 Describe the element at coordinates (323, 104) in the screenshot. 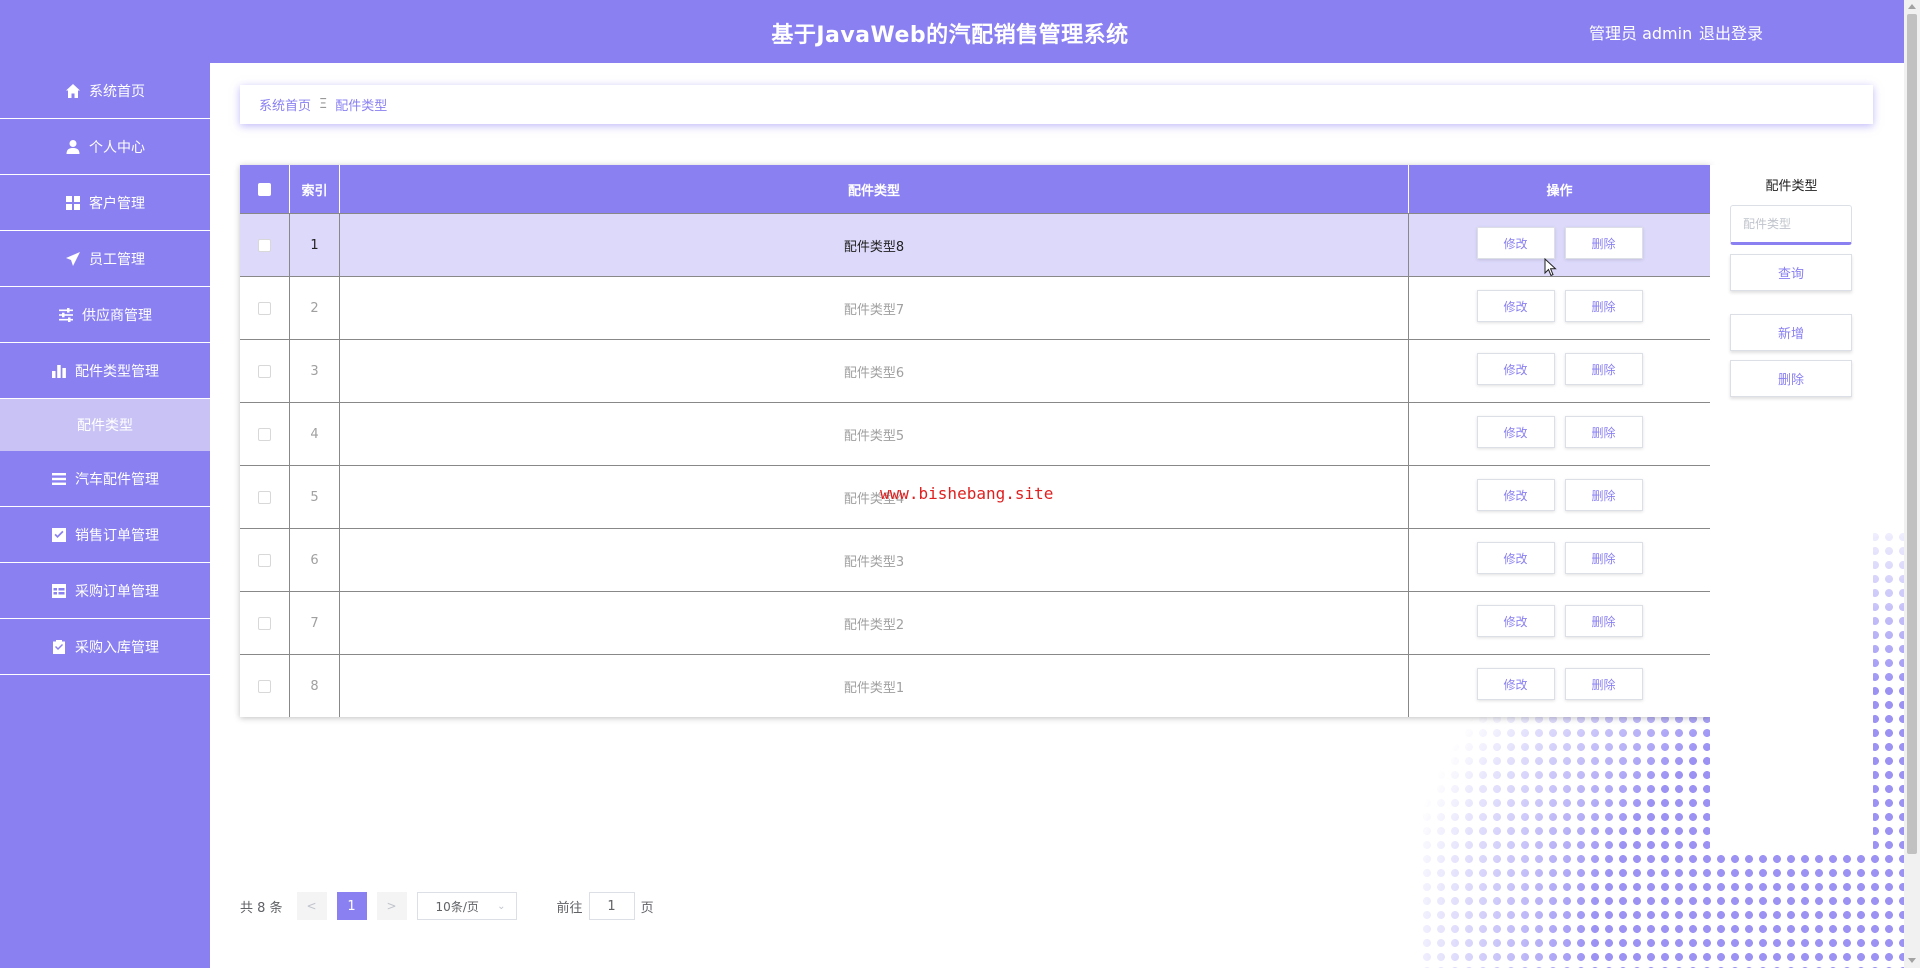

I see `breadcrumb-separator: Ξ` at that location.